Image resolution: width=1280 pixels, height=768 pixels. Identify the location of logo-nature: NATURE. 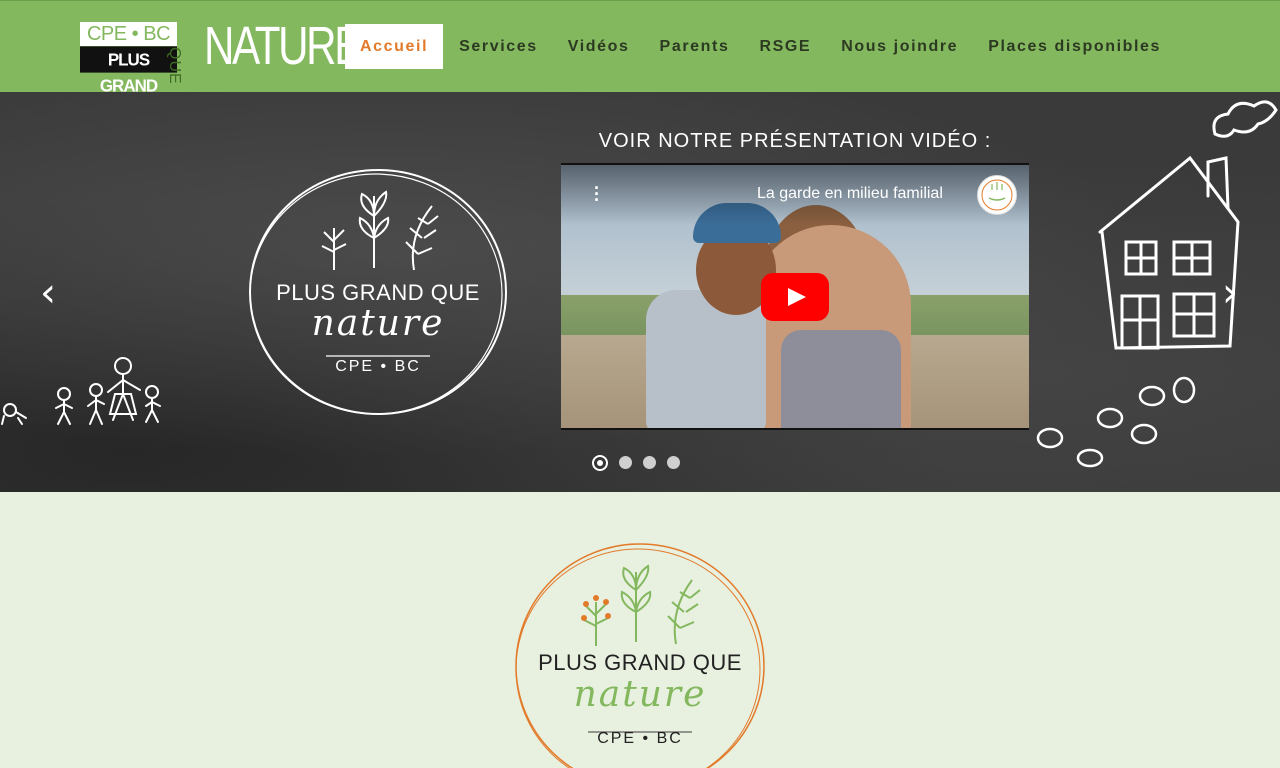
(283, 46).